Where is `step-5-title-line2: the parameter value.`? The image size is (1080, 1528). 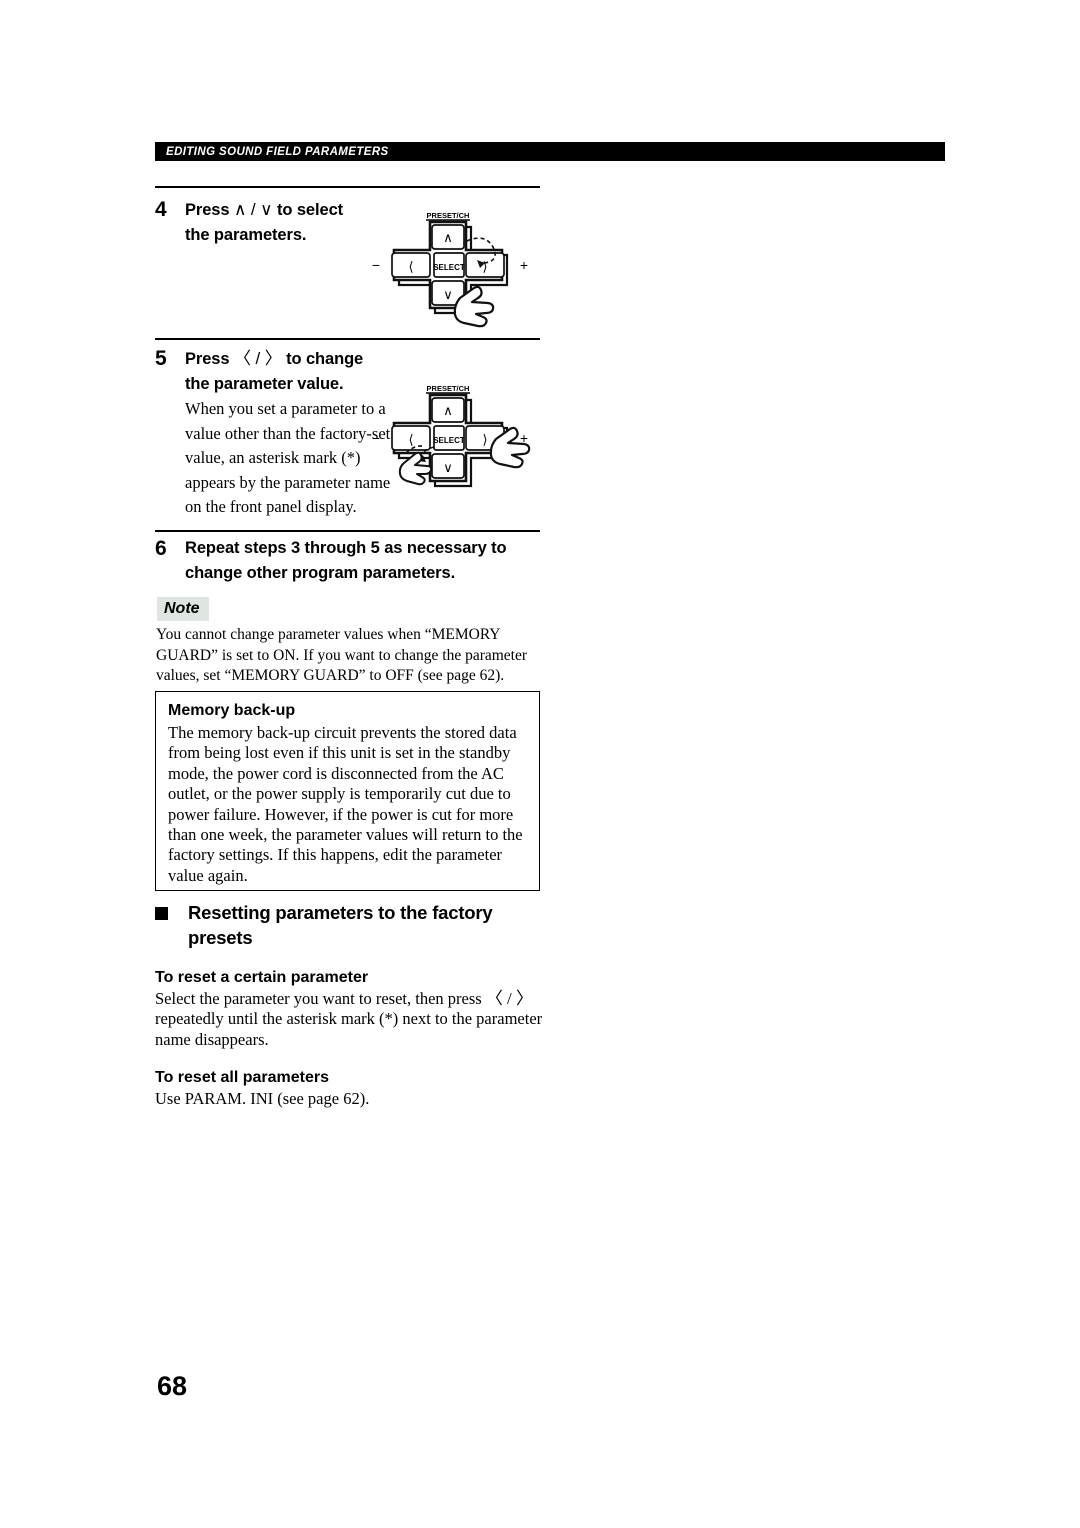
step-5-title-line2: the parameter value. is located at coordinates (264, 384).